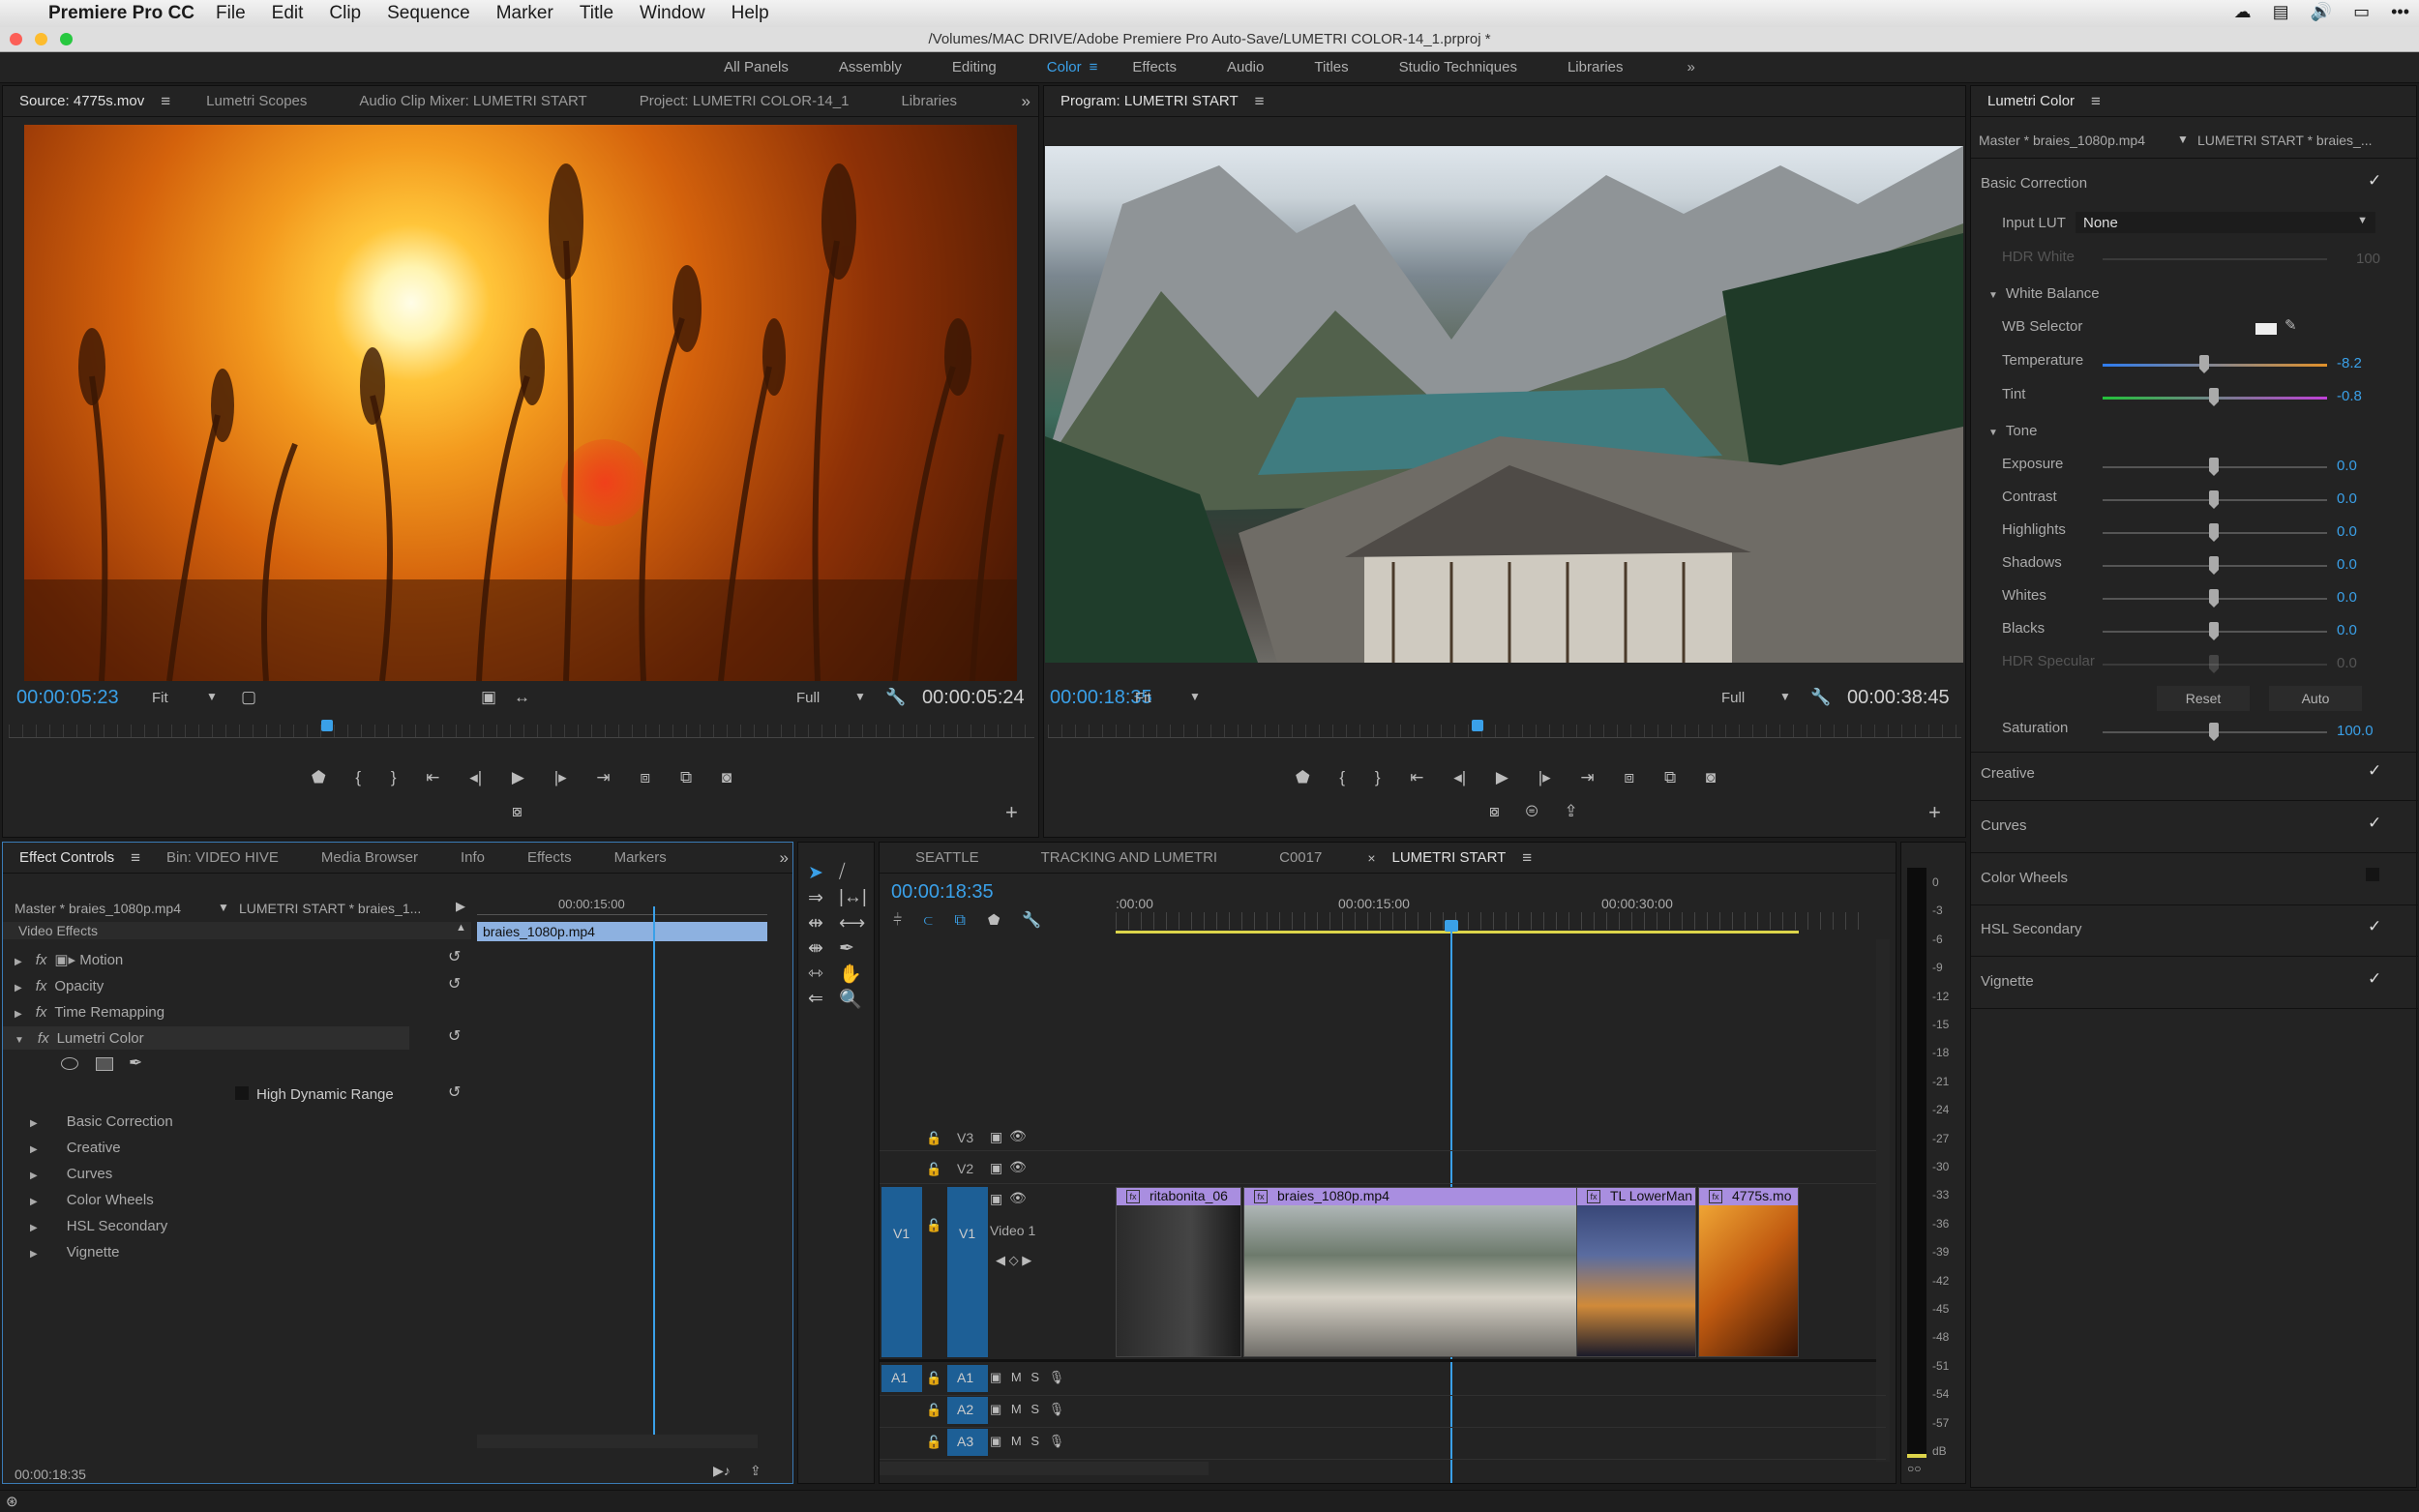 The width and height of the screenshot is (2419, 1512). I want to click on timeline-vertical-scrollbar, so click(1883, 1200).